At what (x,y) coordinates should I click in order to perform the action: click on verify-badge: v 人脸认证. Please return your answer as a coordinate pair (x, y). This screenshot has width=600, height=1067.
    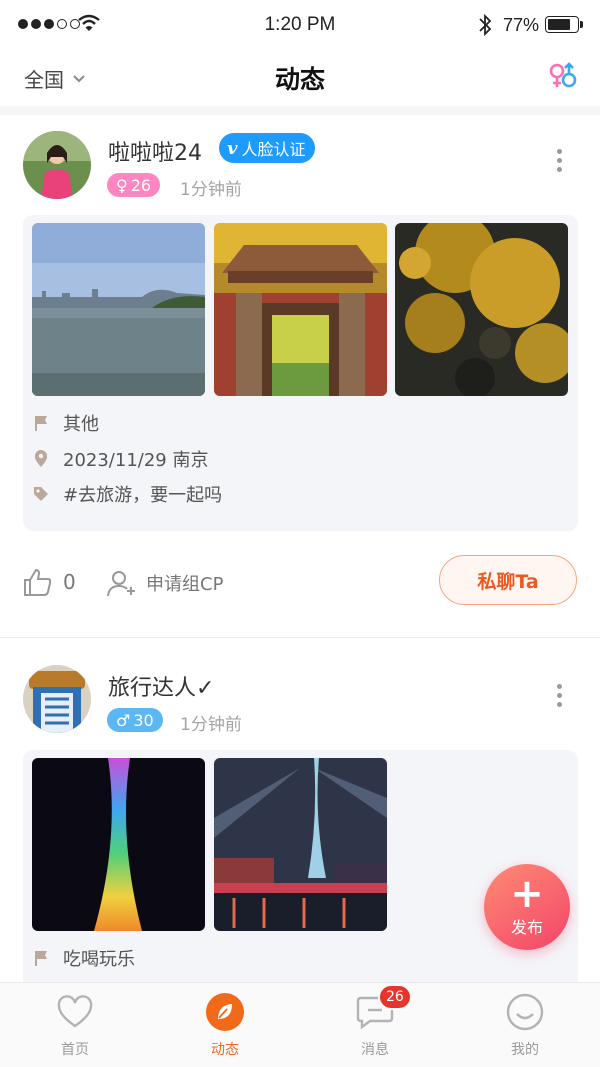
    Looking at the image, I should click on (267, 148).